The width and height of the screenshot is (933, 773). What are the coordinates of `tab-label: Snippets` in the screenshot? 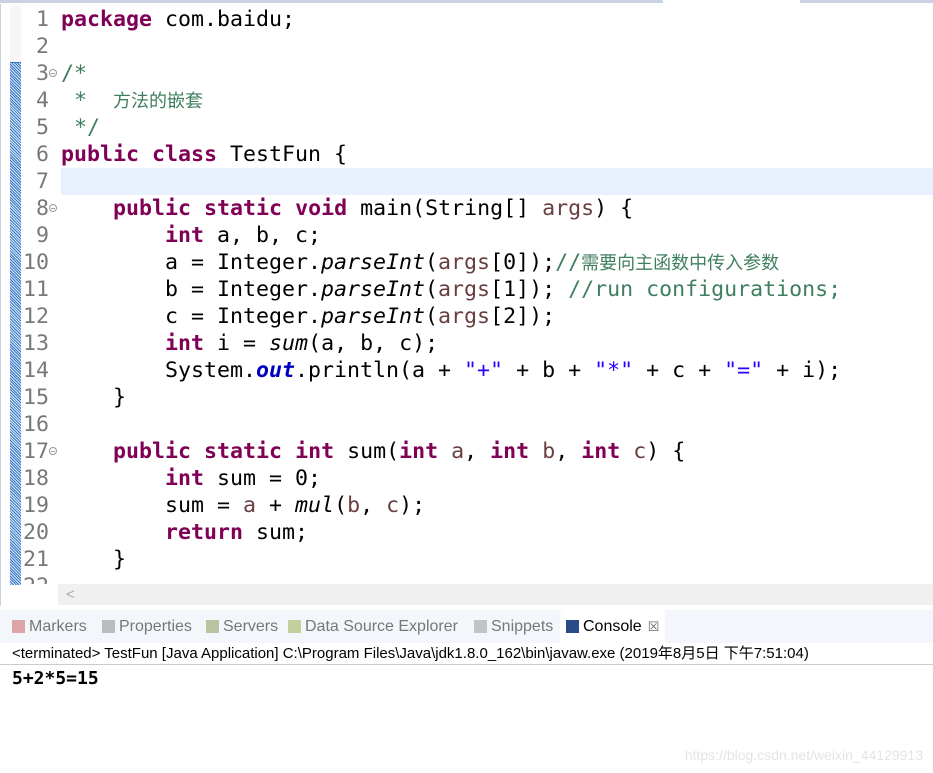 It's located at (522, 626).